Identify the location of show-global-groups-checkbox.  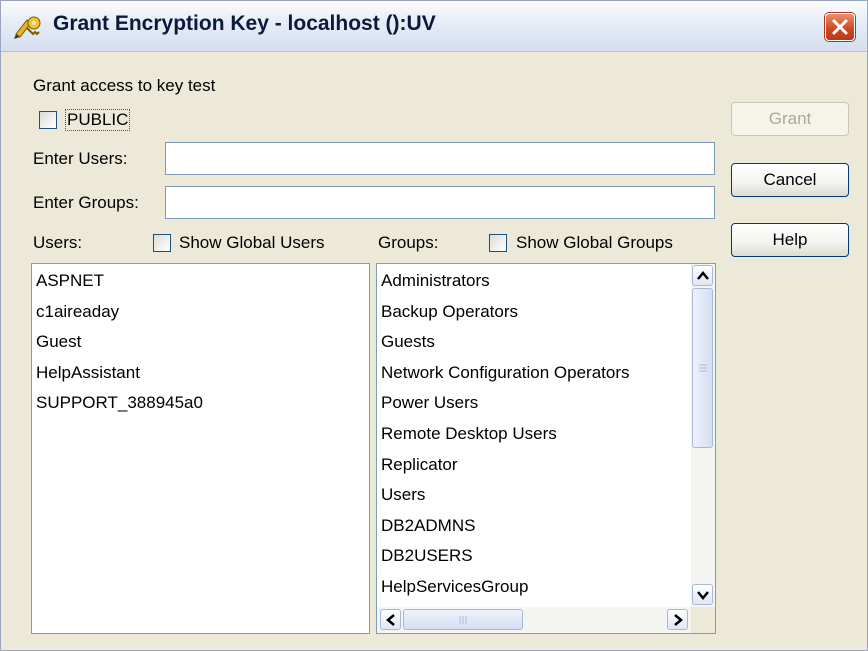
(498, 243).